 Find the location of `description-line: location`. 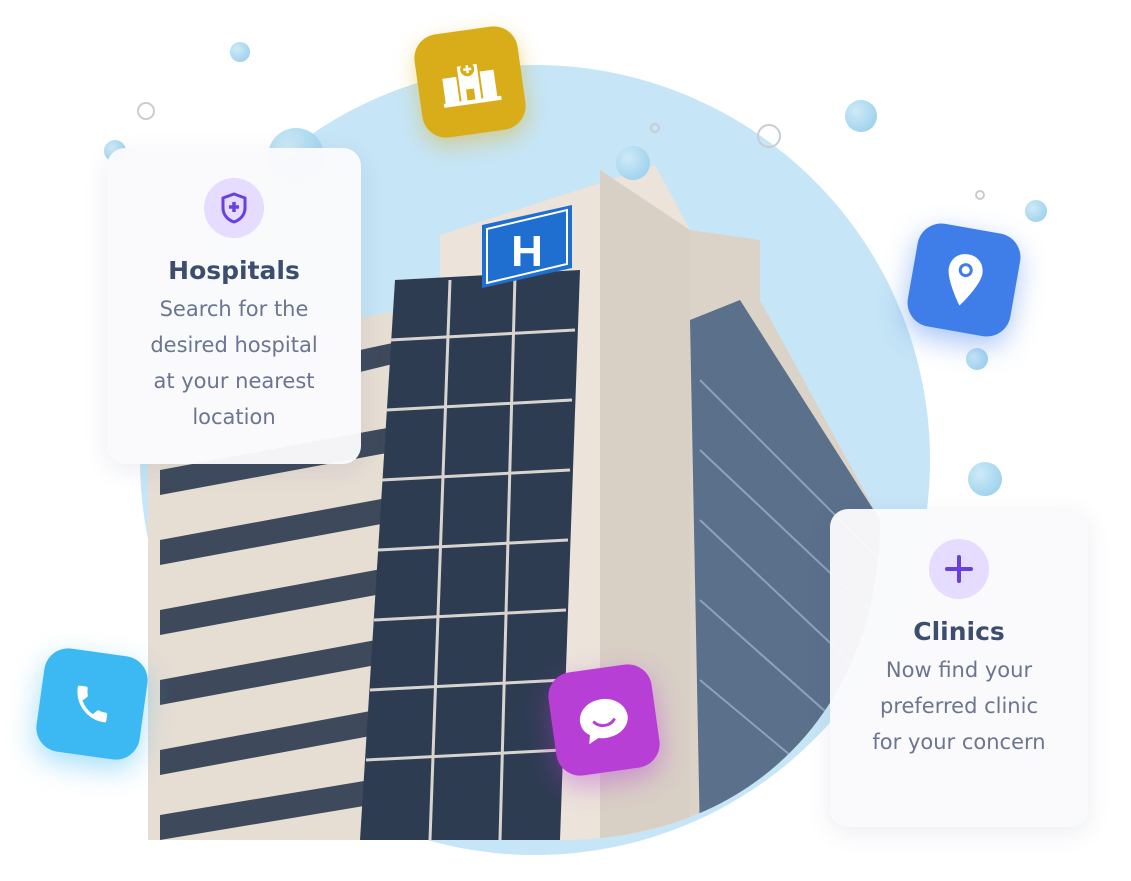

description-line: location is located at coordinates (234, 417).